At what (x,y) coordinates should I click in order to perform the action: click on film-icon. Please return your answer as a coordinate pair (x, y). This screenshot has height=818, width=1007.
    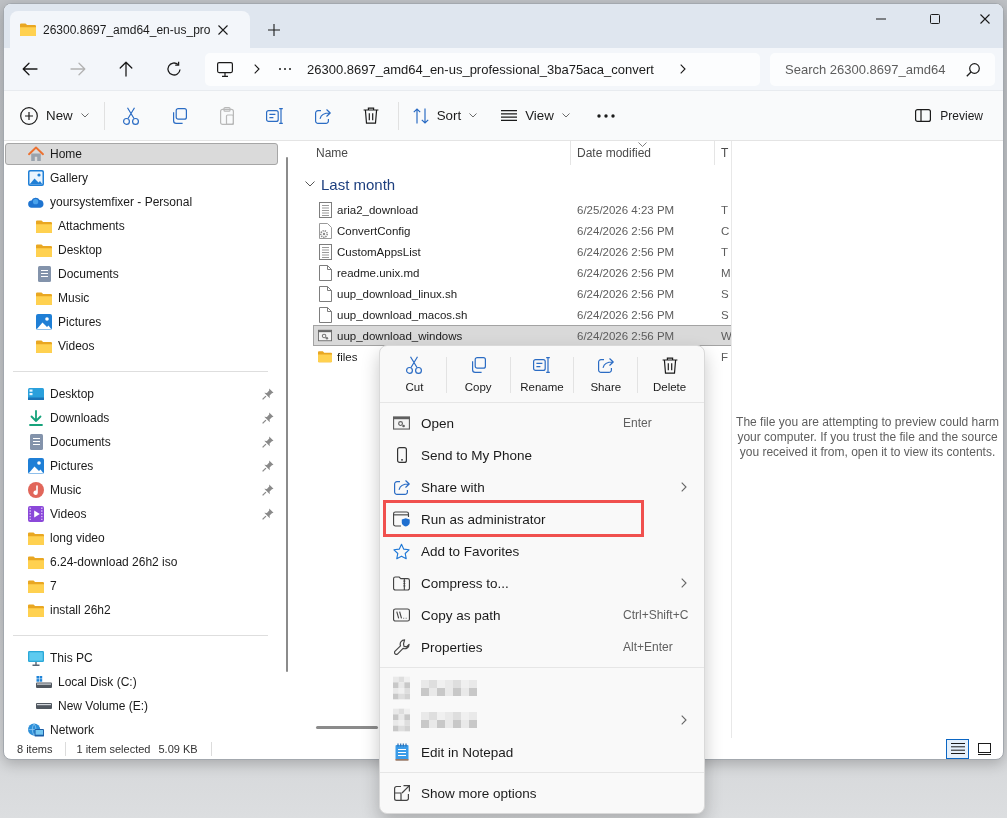
    Looking at the image, I should click on (36, 514).